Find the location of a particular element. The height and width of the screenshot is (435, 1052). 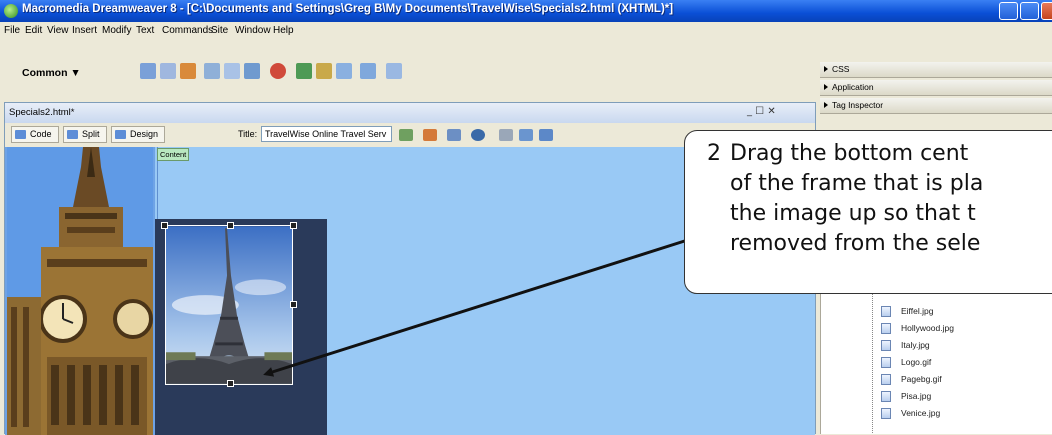

menu-file: File is located at coordinates (12, 30).